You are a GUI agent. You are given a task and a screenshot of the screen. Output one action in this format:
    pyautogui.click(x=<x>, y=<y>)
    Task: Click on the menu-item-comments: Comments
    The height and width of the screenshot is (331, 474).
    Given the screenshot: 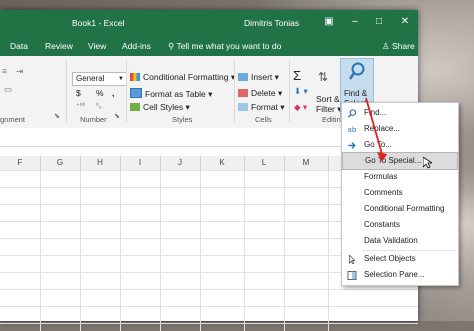 What is the action you would take?
    pyautogui.click(x=400, y=193)
    